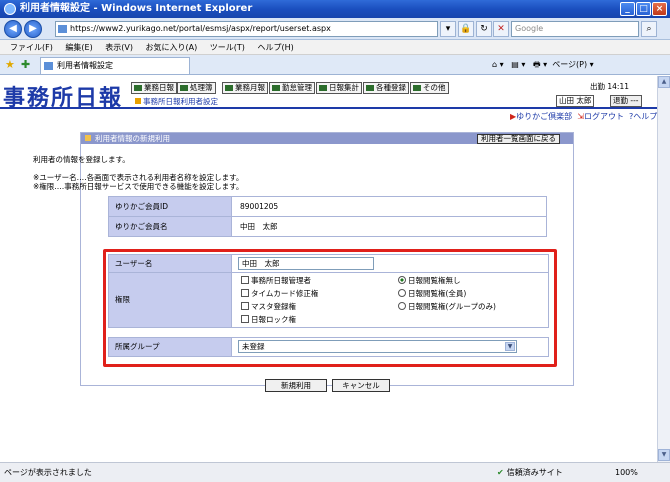 This screenshot has width=670, height=482. Describe the element at coordinates (434, 87) in the screenshot. I see `nav-other-label: その他` at that location.